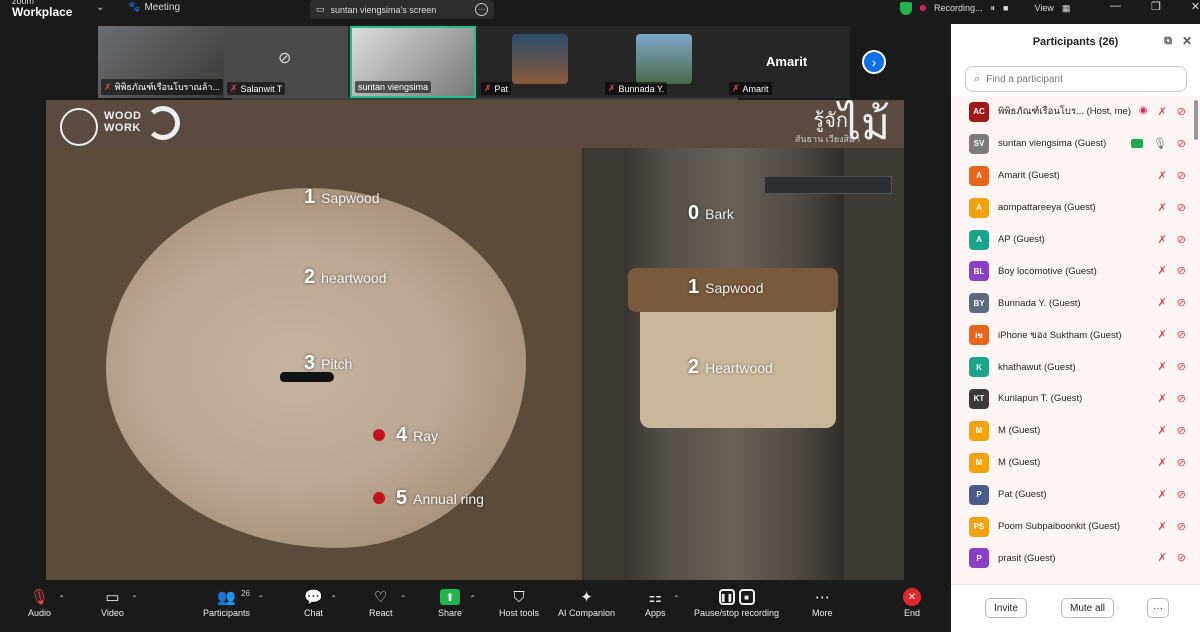 The width and height of the screenshot is (1200, 632). What do you see at coordinates (1075, 112) in the screenshot?
I see `participant-row: AC พิพิธภัณฑ์เรือนโบร... (Host, me) ◉ ✗ ⊘` at bounding box center [1075, 112].